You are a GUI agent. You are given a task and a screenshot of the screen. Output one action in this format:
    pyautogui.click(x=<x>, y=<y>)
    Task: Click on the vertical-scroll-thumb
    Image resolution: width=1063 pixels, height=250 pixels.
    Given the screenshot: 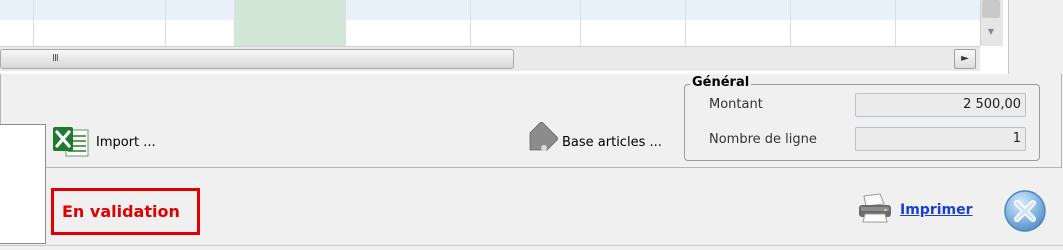 What is the action you would take?
    pyautogui.click(x=991, y=9)
    